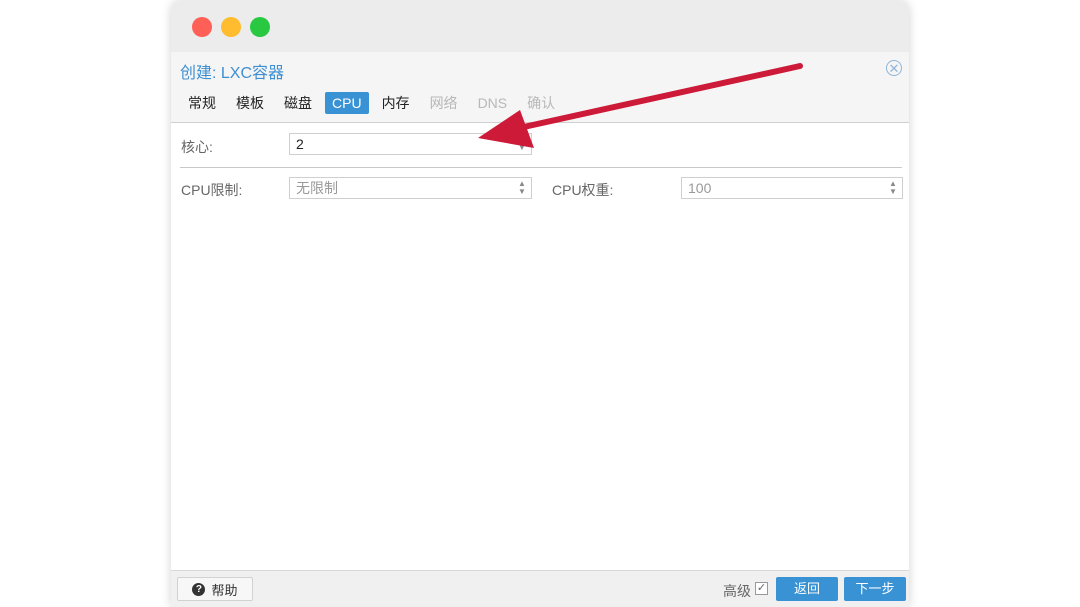 This screenshot has width=1080, height=607. Describe the element at coordinates (443, 103) in the screenshot. I see `tab-network: 网络` at that location.